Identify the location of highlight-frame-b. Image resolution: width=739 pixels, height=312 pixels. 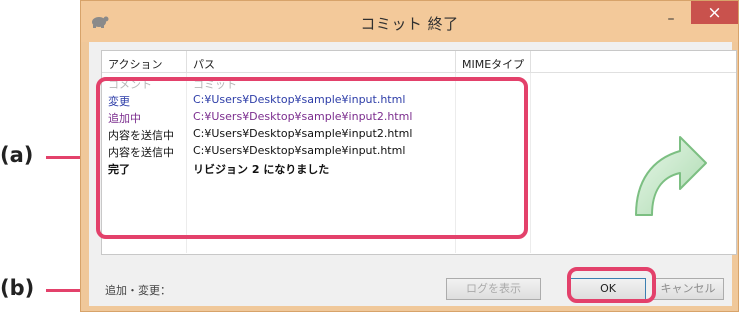
(611, 285).